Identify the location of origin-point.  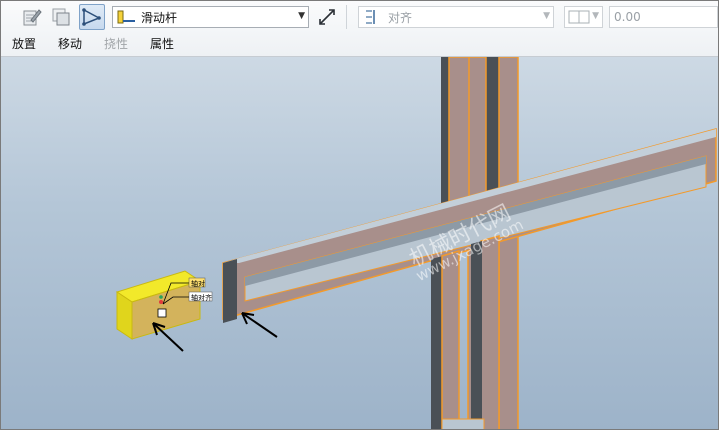
(161, 302).